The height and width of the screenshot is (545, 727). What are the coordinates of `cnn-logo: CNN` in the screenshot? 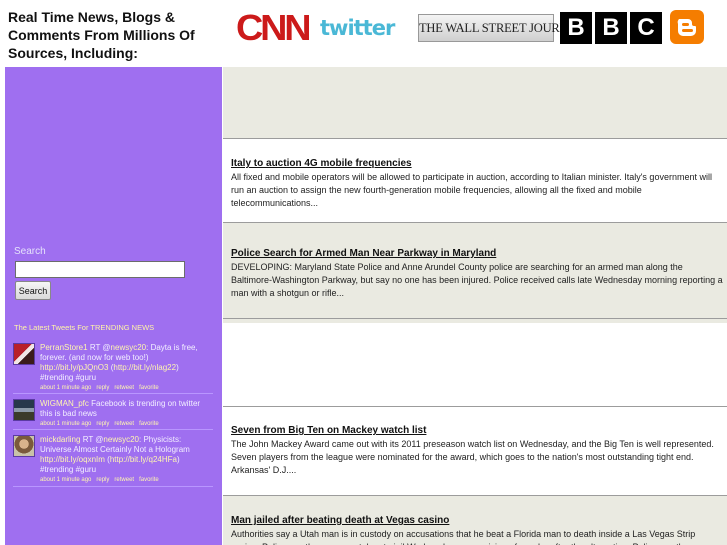 It's located at (274, 28).